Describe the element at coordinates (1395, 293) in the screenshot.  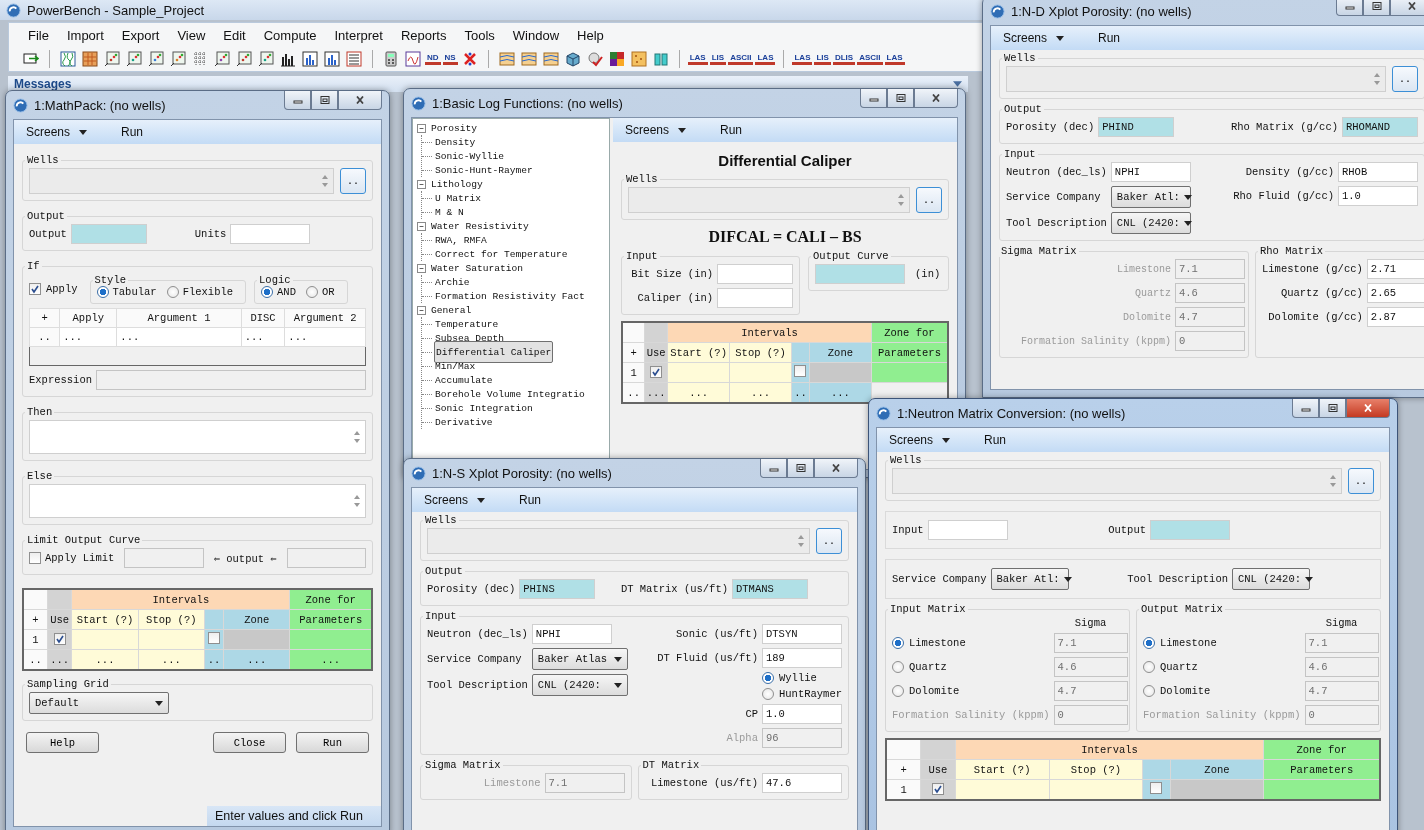
I see `text-field: 2.65` at that location.